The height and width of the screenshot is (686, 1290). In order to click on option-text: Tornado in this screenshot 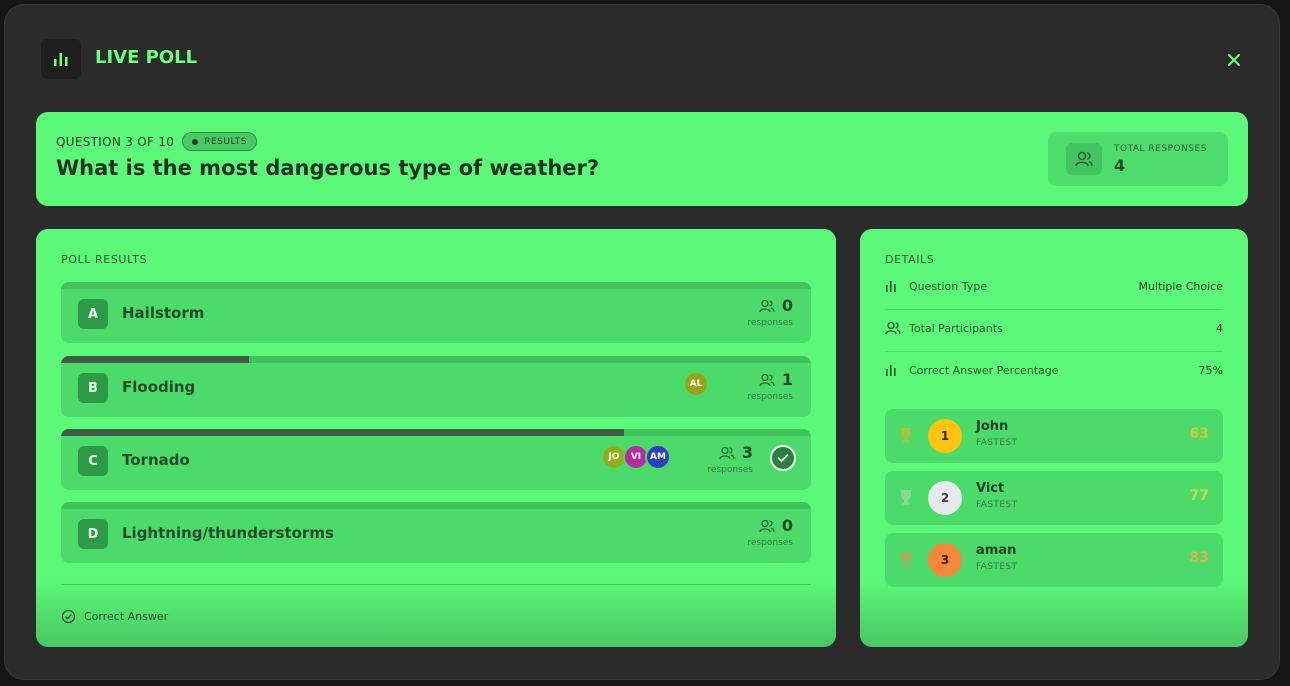, I will do `click(156, 460)`.